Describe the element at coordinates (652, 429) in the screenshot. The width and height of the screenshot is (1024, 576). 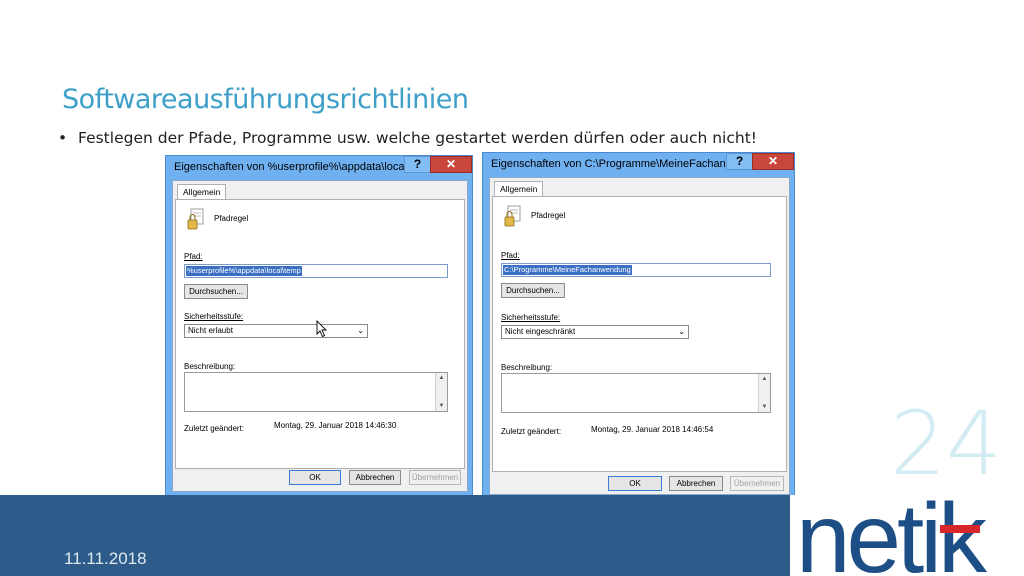
I see `last-changed-value: Montag, 29. Januar 2018 14:46:54` at that location.